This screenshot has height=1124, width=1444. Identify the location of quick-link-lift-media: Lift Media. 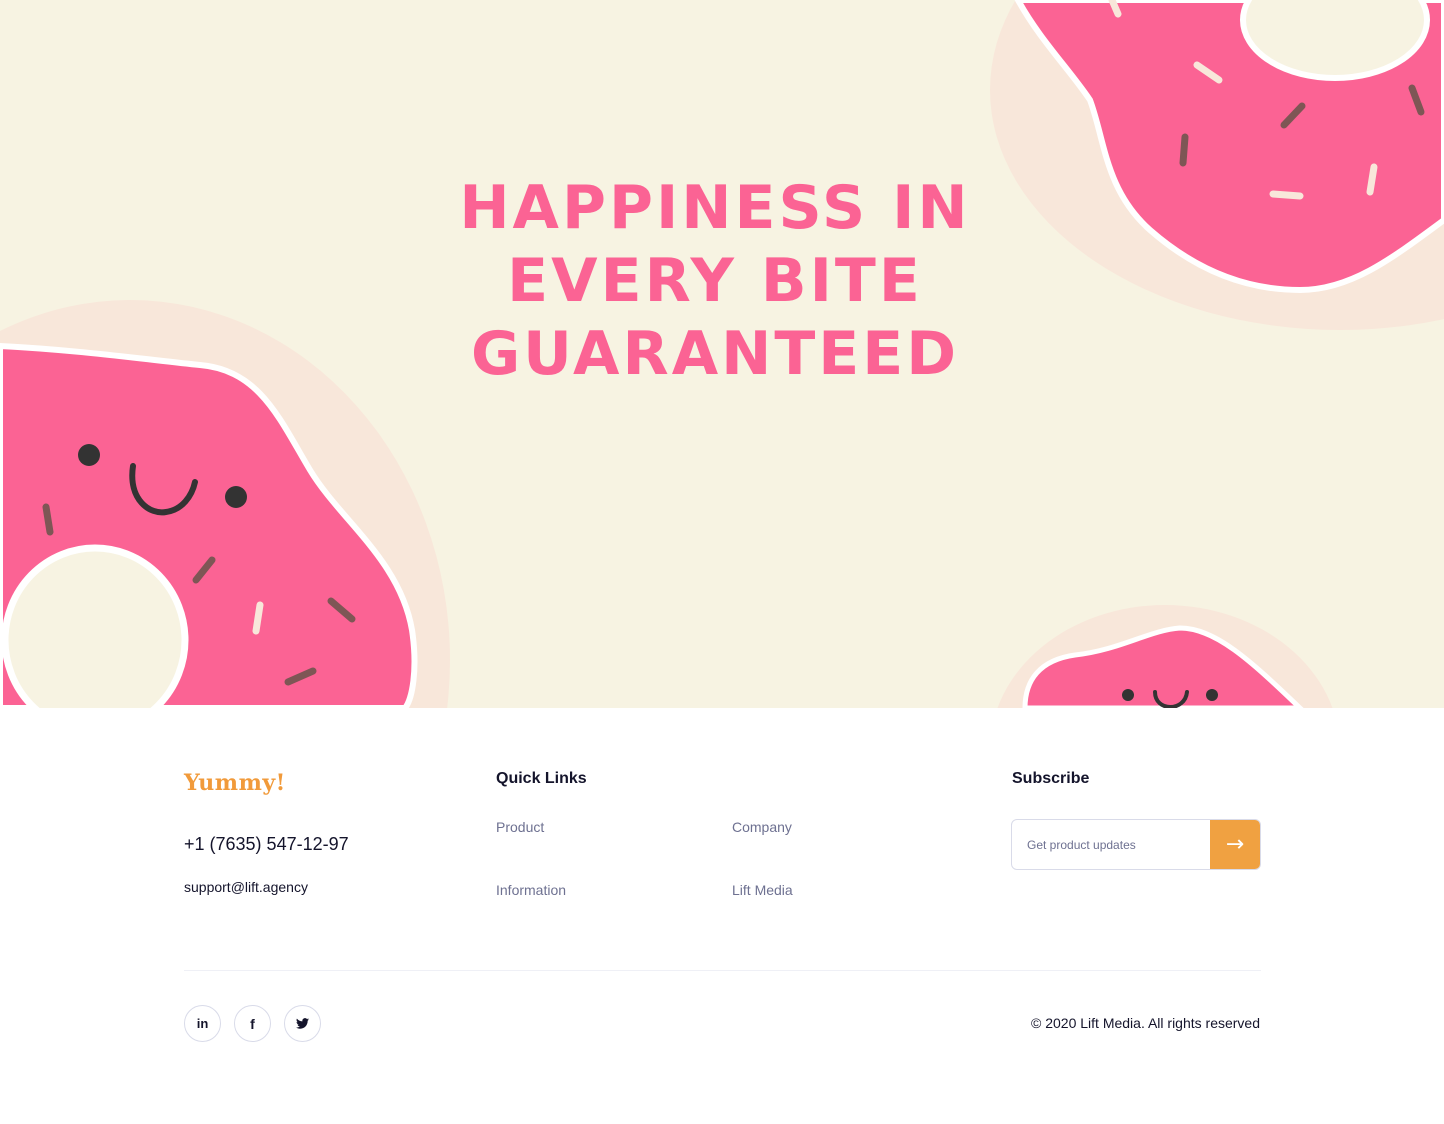
(762, 890).